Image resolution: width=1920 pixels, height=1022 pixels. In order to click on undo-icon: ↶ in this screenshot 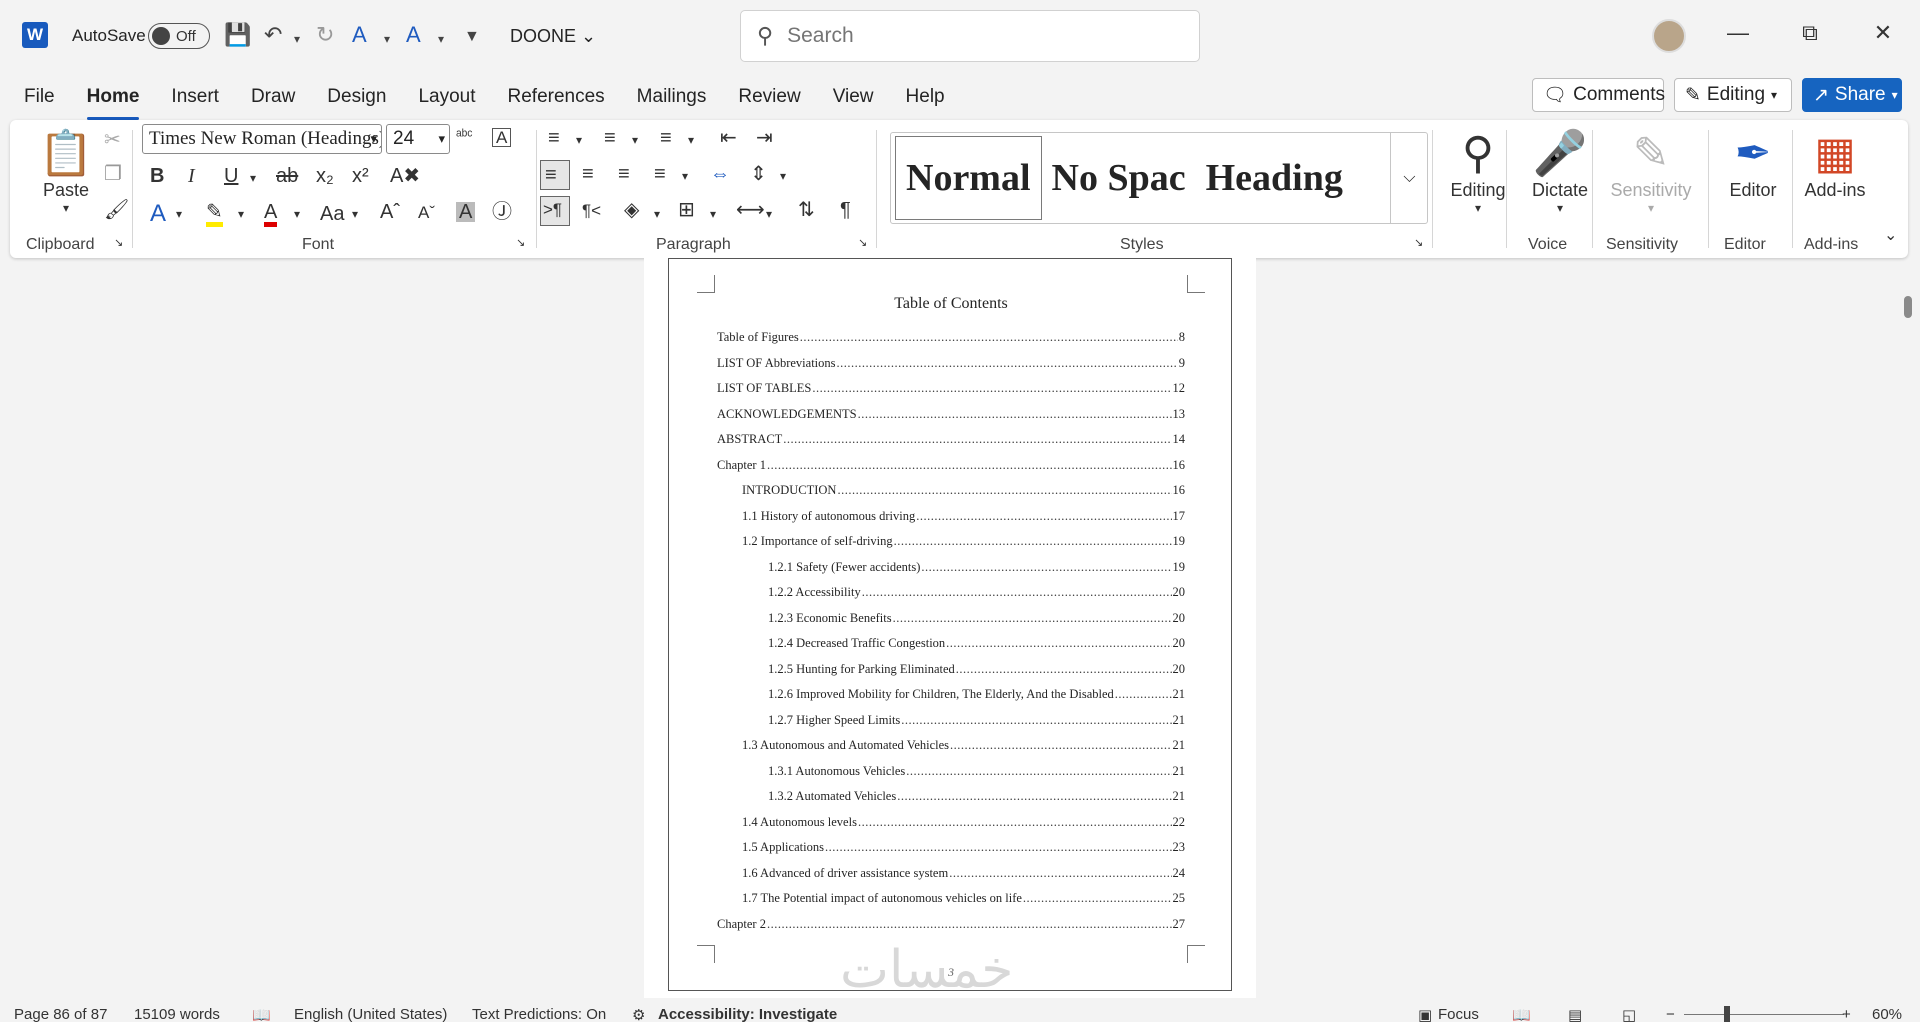, I will do `click(273, 35)`.